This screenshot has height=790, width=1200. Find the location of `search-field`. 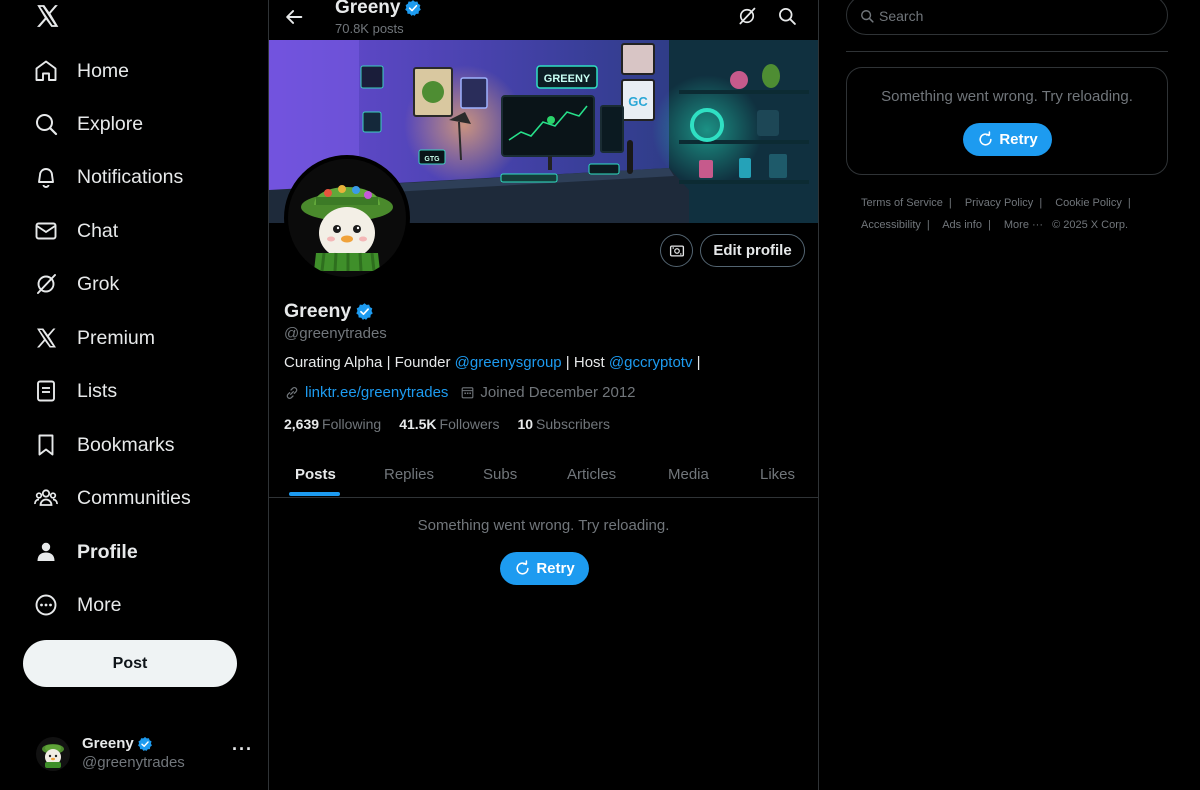

search-field is located at coordinates (1007, 17).